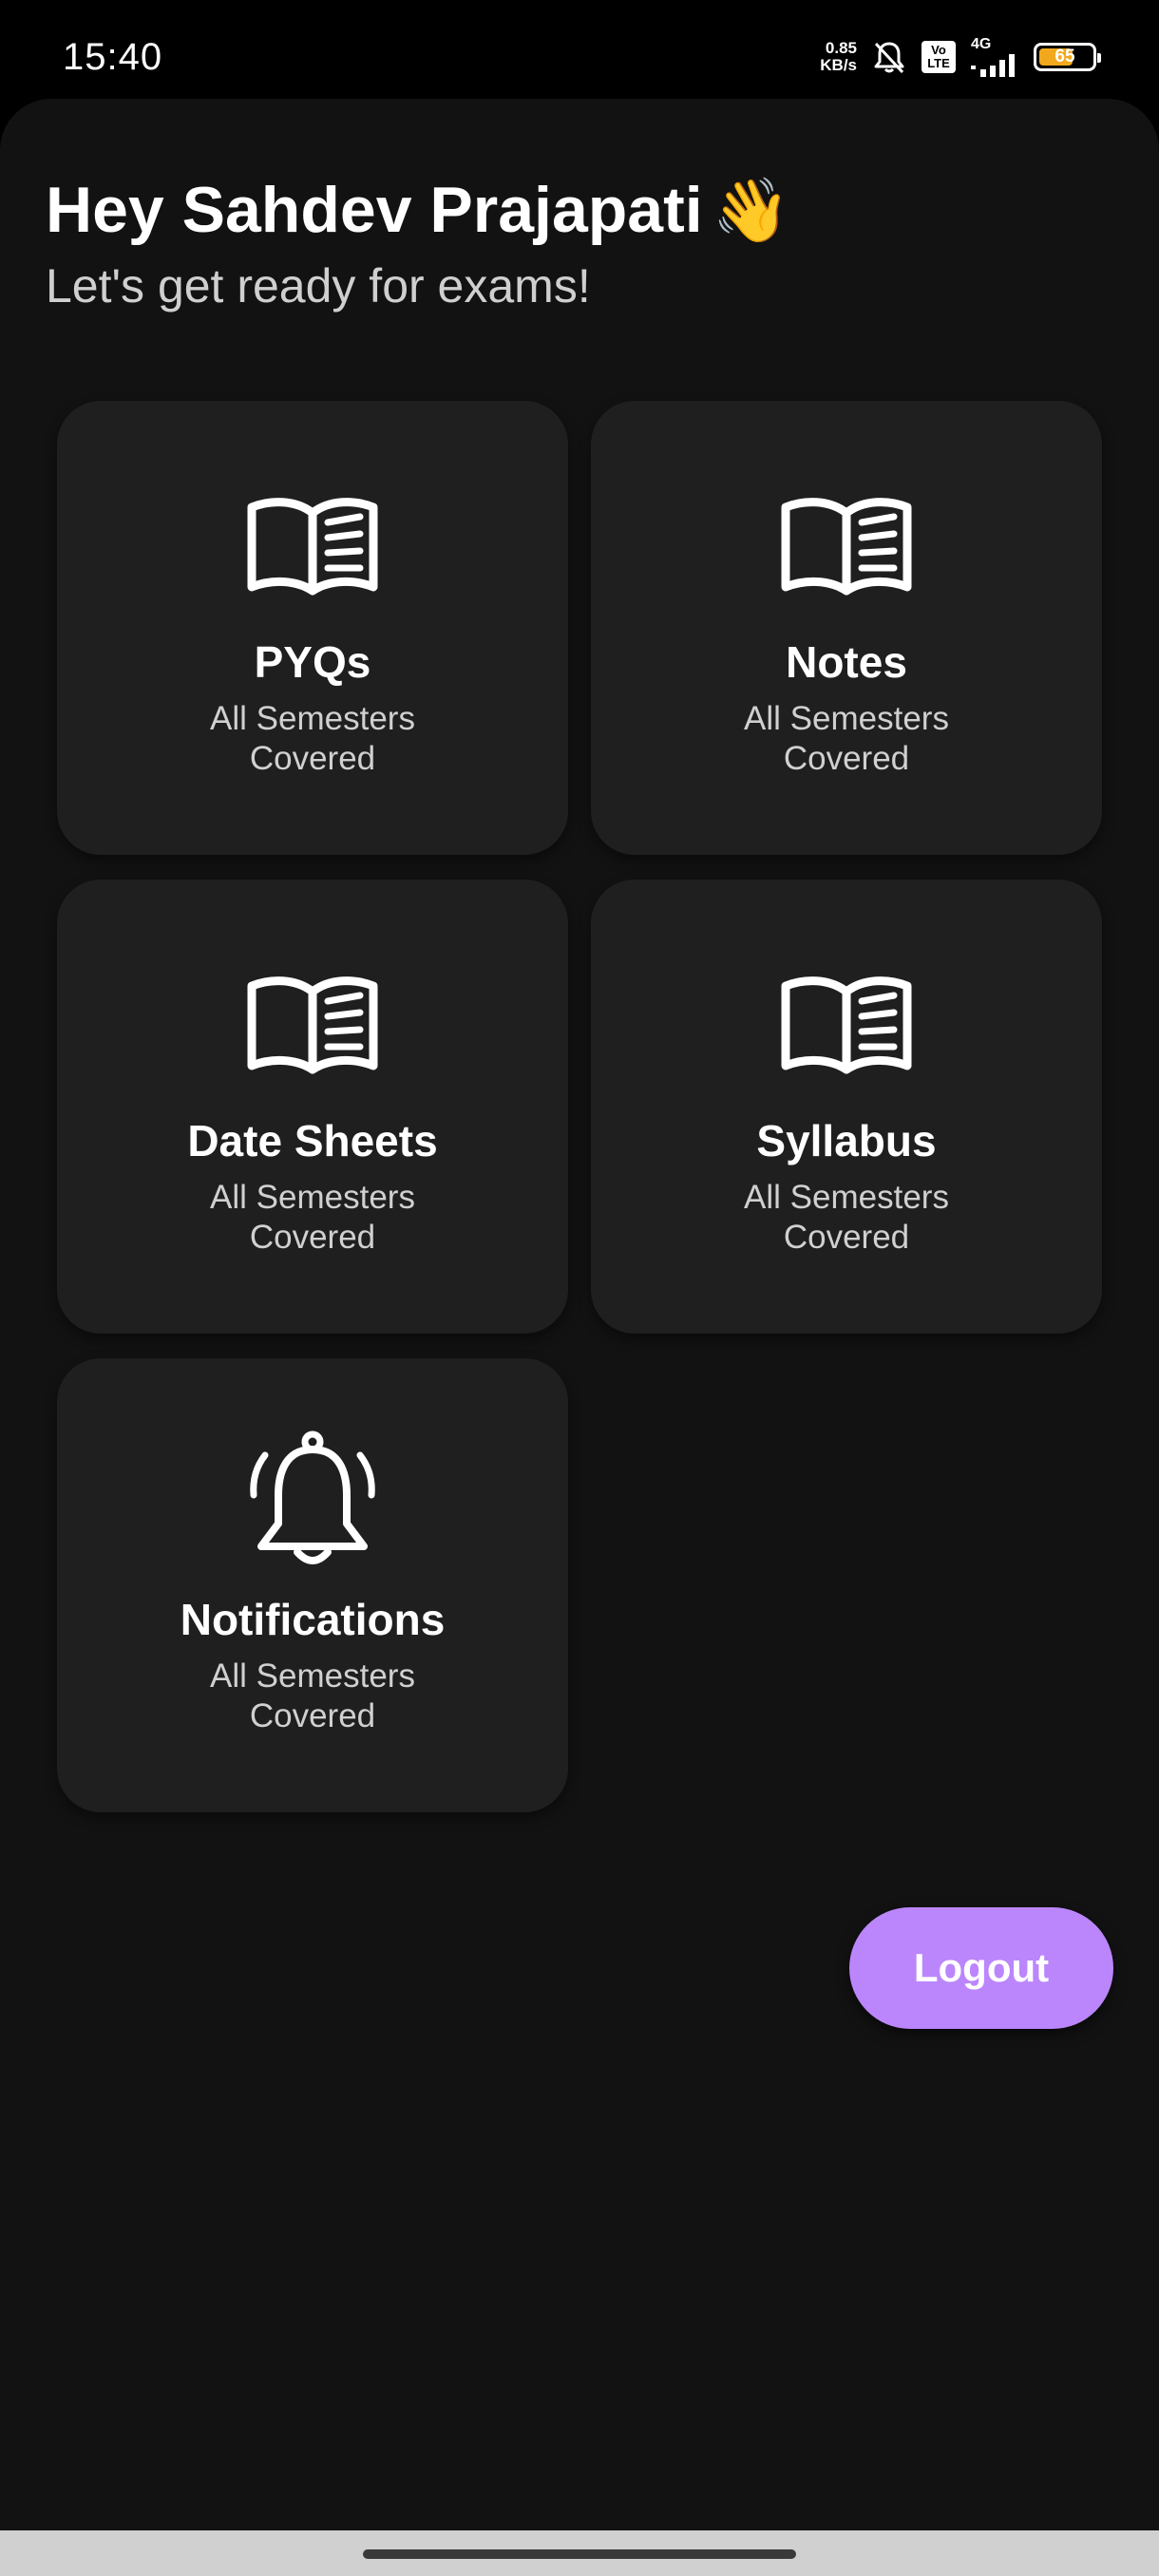 This screenshot has height=2576, width=1159. I want to click on greeting-subtitle: Let's get ready for exams!, so click(318, 286).